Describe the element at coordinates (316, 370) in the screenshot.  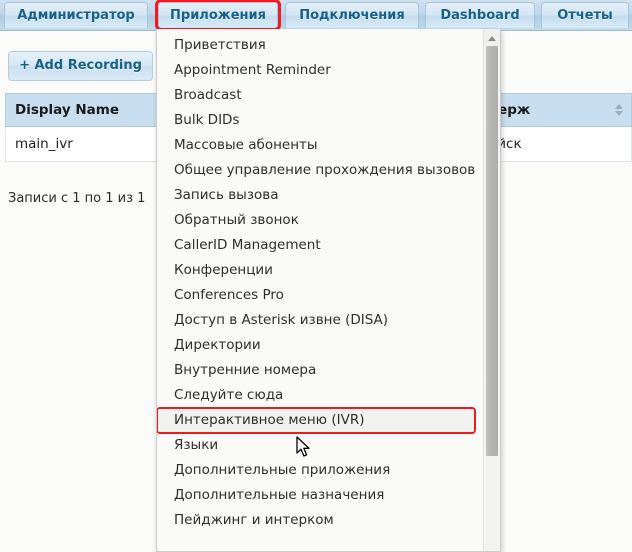
I see `dropdown-menu-item: Внутренние номера` at that location.